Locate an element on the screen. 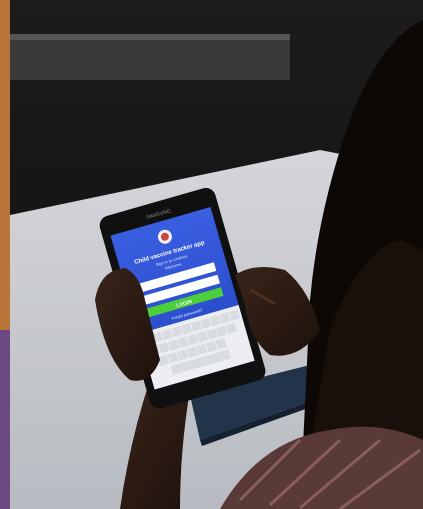 The width and height of the screenshot is (423, 509). left-orange-wall is located at coordinates (5, 165).